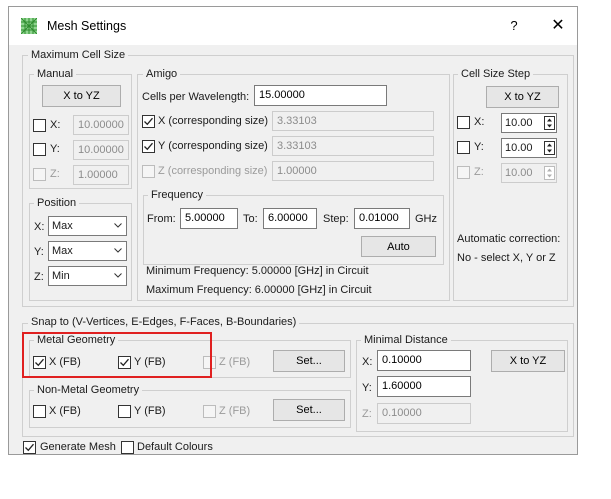 This screenshot has width=611, height=499. I want to click on step-z-spinbox: 10.00, so click(529, 173).